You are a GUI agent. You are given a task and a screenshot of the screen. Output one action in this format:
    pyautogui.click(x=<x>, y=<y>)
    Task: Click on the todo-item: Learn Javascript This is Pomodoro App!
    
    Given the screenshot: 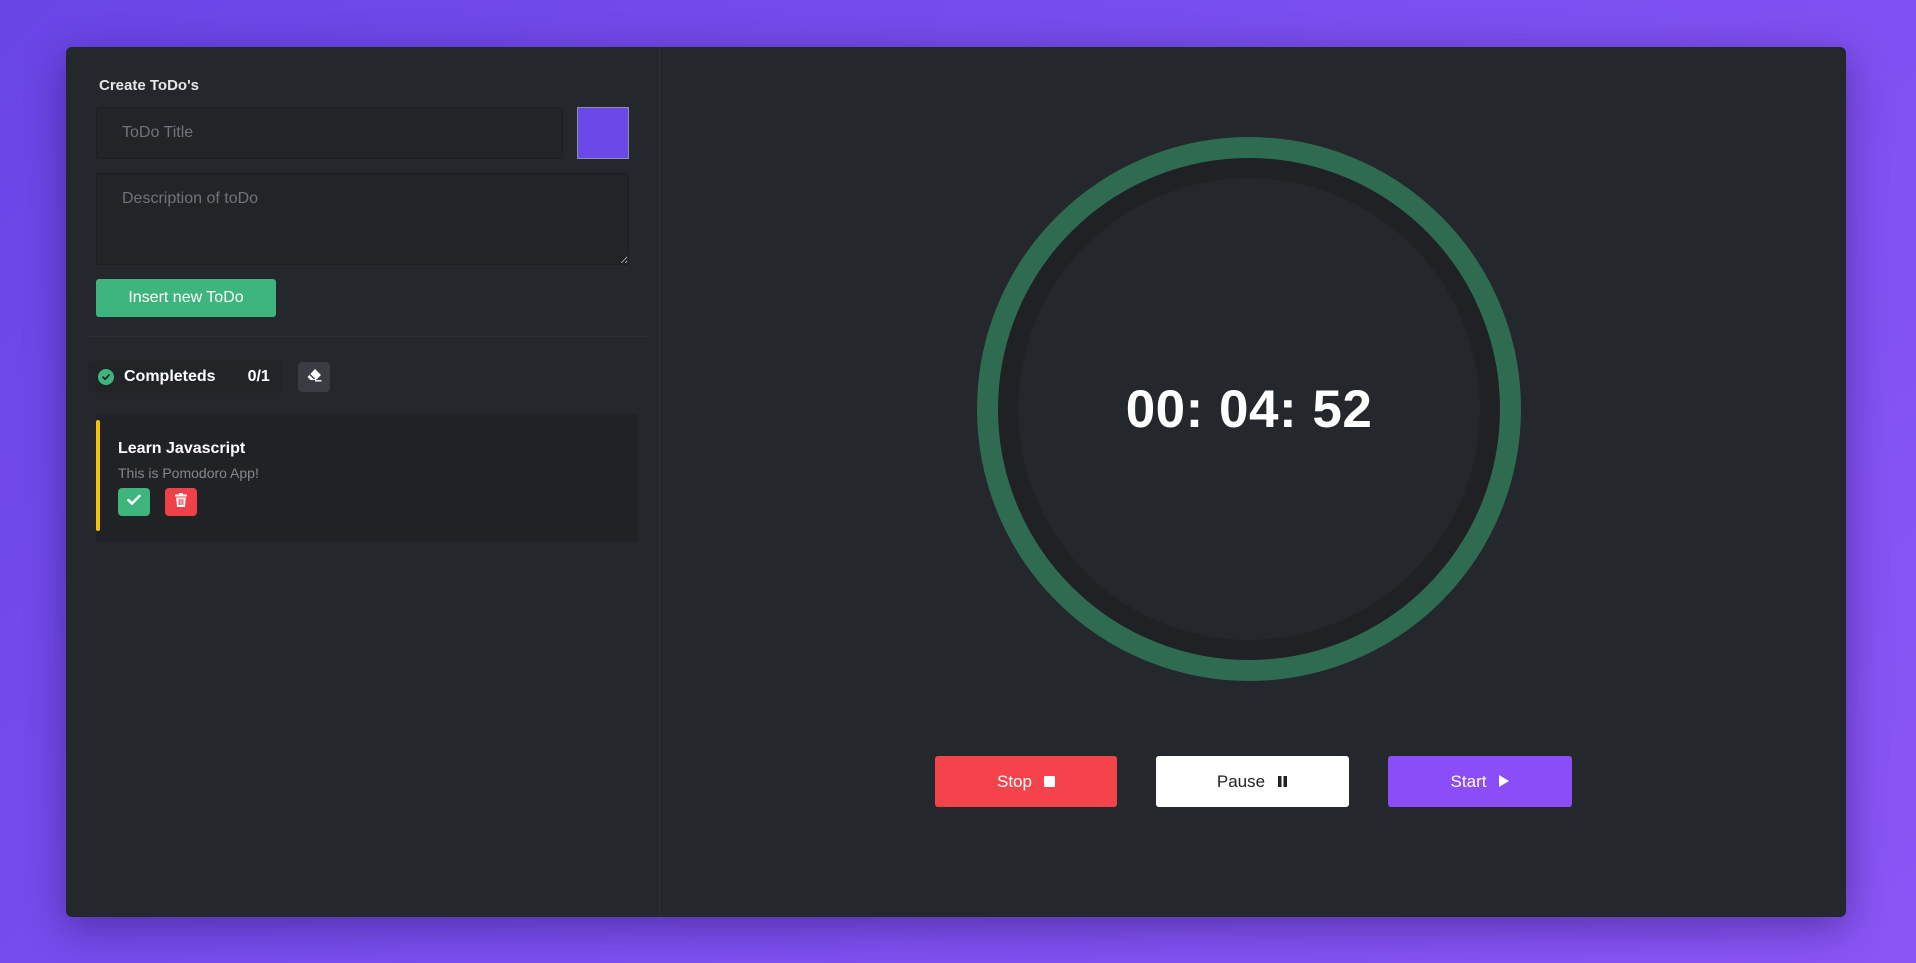 What is the action you would take?
    pyautogui.click(x=367, y=478)
    